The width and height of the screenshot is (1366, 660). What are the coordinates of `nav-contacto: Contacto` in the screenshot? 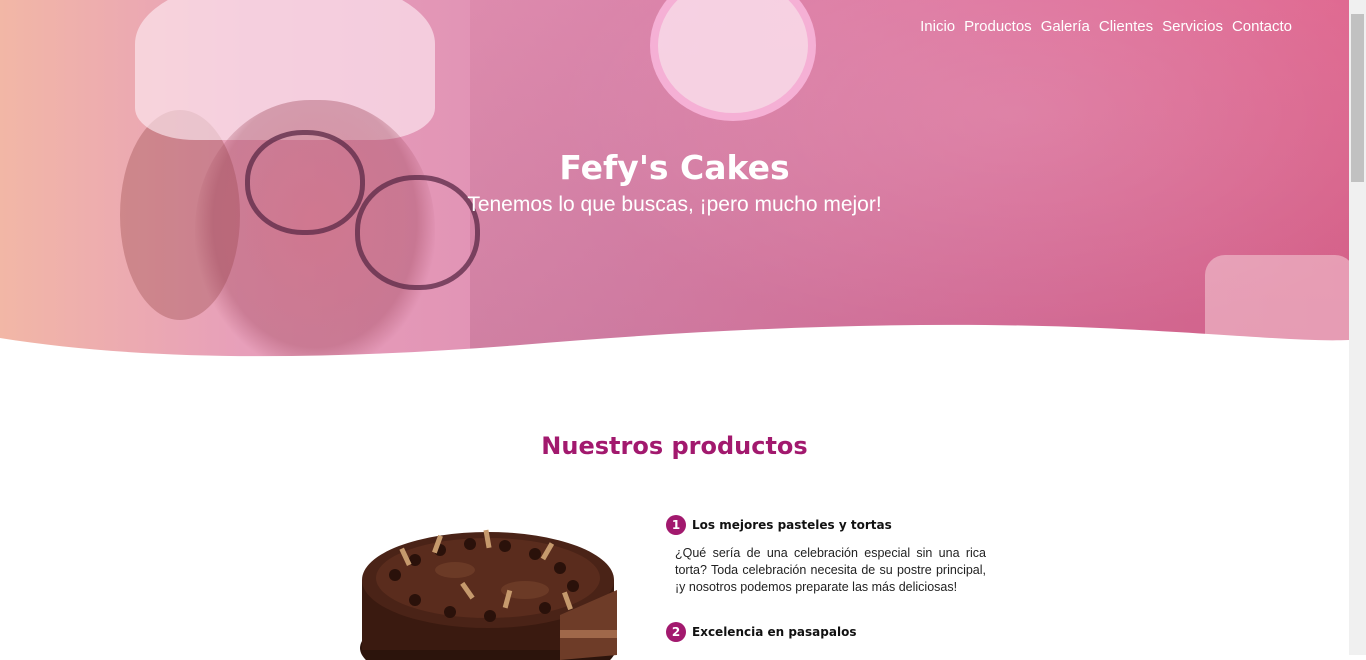 It's located at (1262, 26).